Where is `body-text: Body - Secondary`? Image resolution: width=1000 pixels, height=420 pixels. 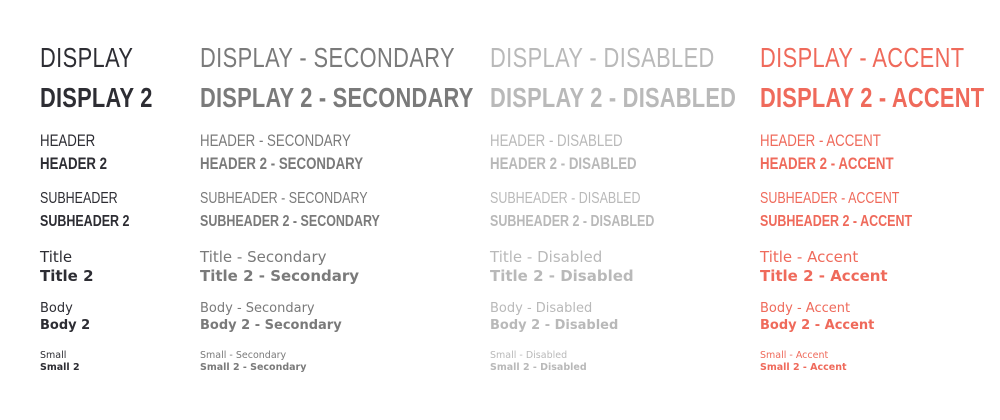 body-text: Body - Secondary is located at coordinates (257, 308).